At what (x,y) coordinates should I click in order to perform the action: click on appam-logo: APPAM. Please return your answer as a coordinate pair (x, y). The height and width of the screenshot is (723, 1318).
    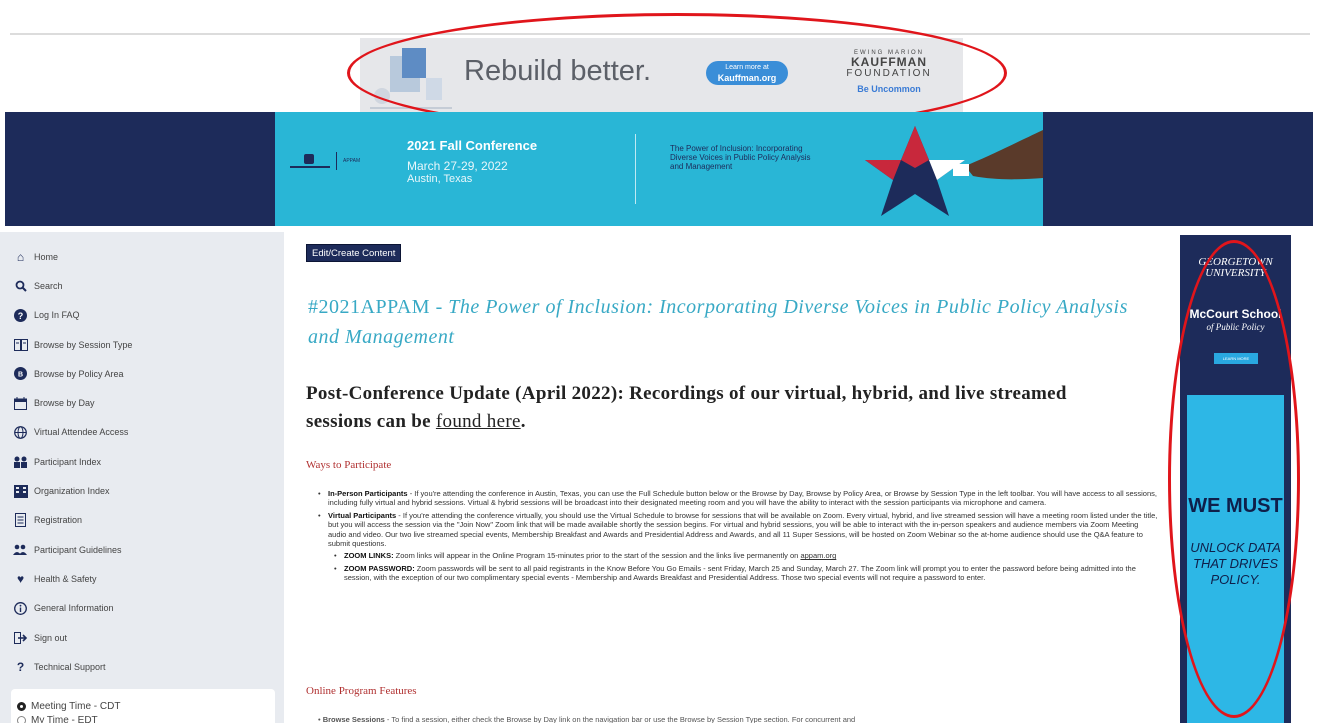
    Looking at the image, I should click on (330, 161).